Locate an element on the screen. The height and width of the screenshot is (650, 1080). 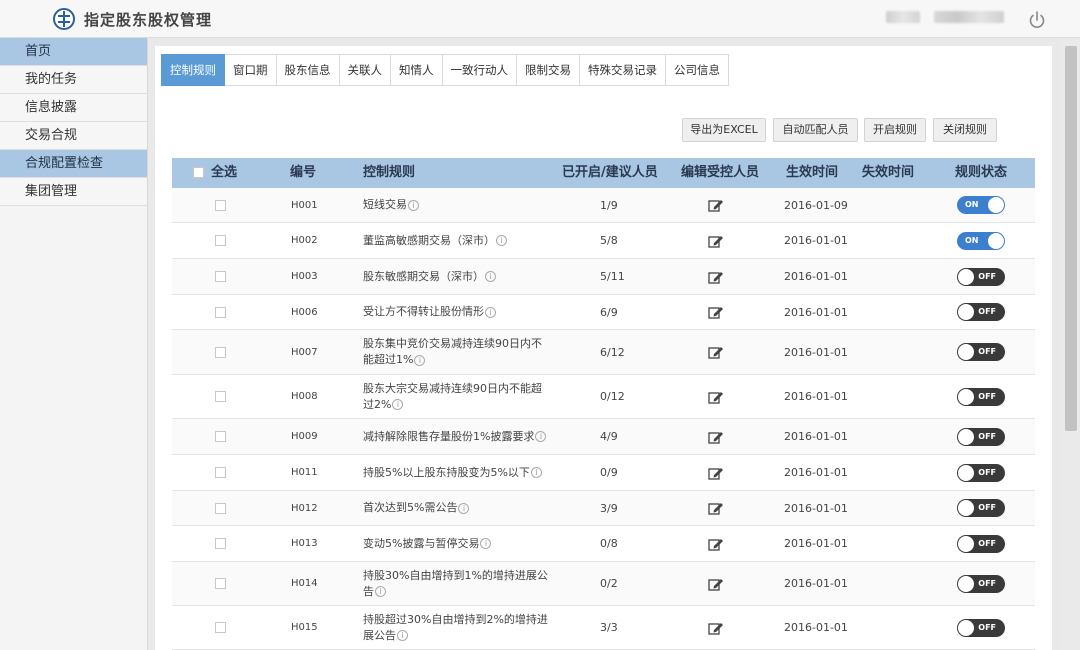
enable-rule-button: 开启规则 is located at coordinates (895, 130).